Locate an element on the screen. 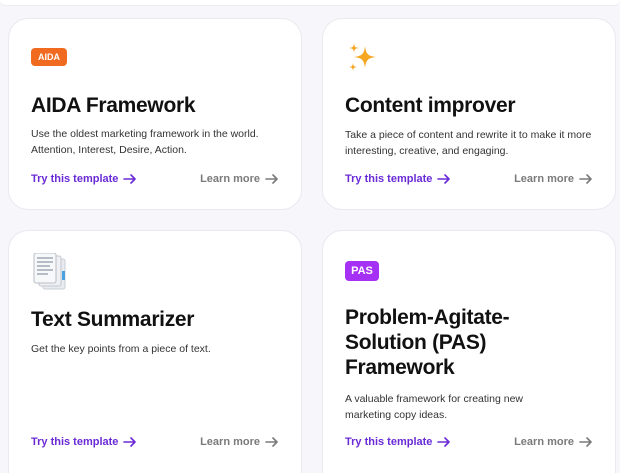 The image size is (620, 473). aida-badge-label: AIDA is located at coordinates (49, 57).